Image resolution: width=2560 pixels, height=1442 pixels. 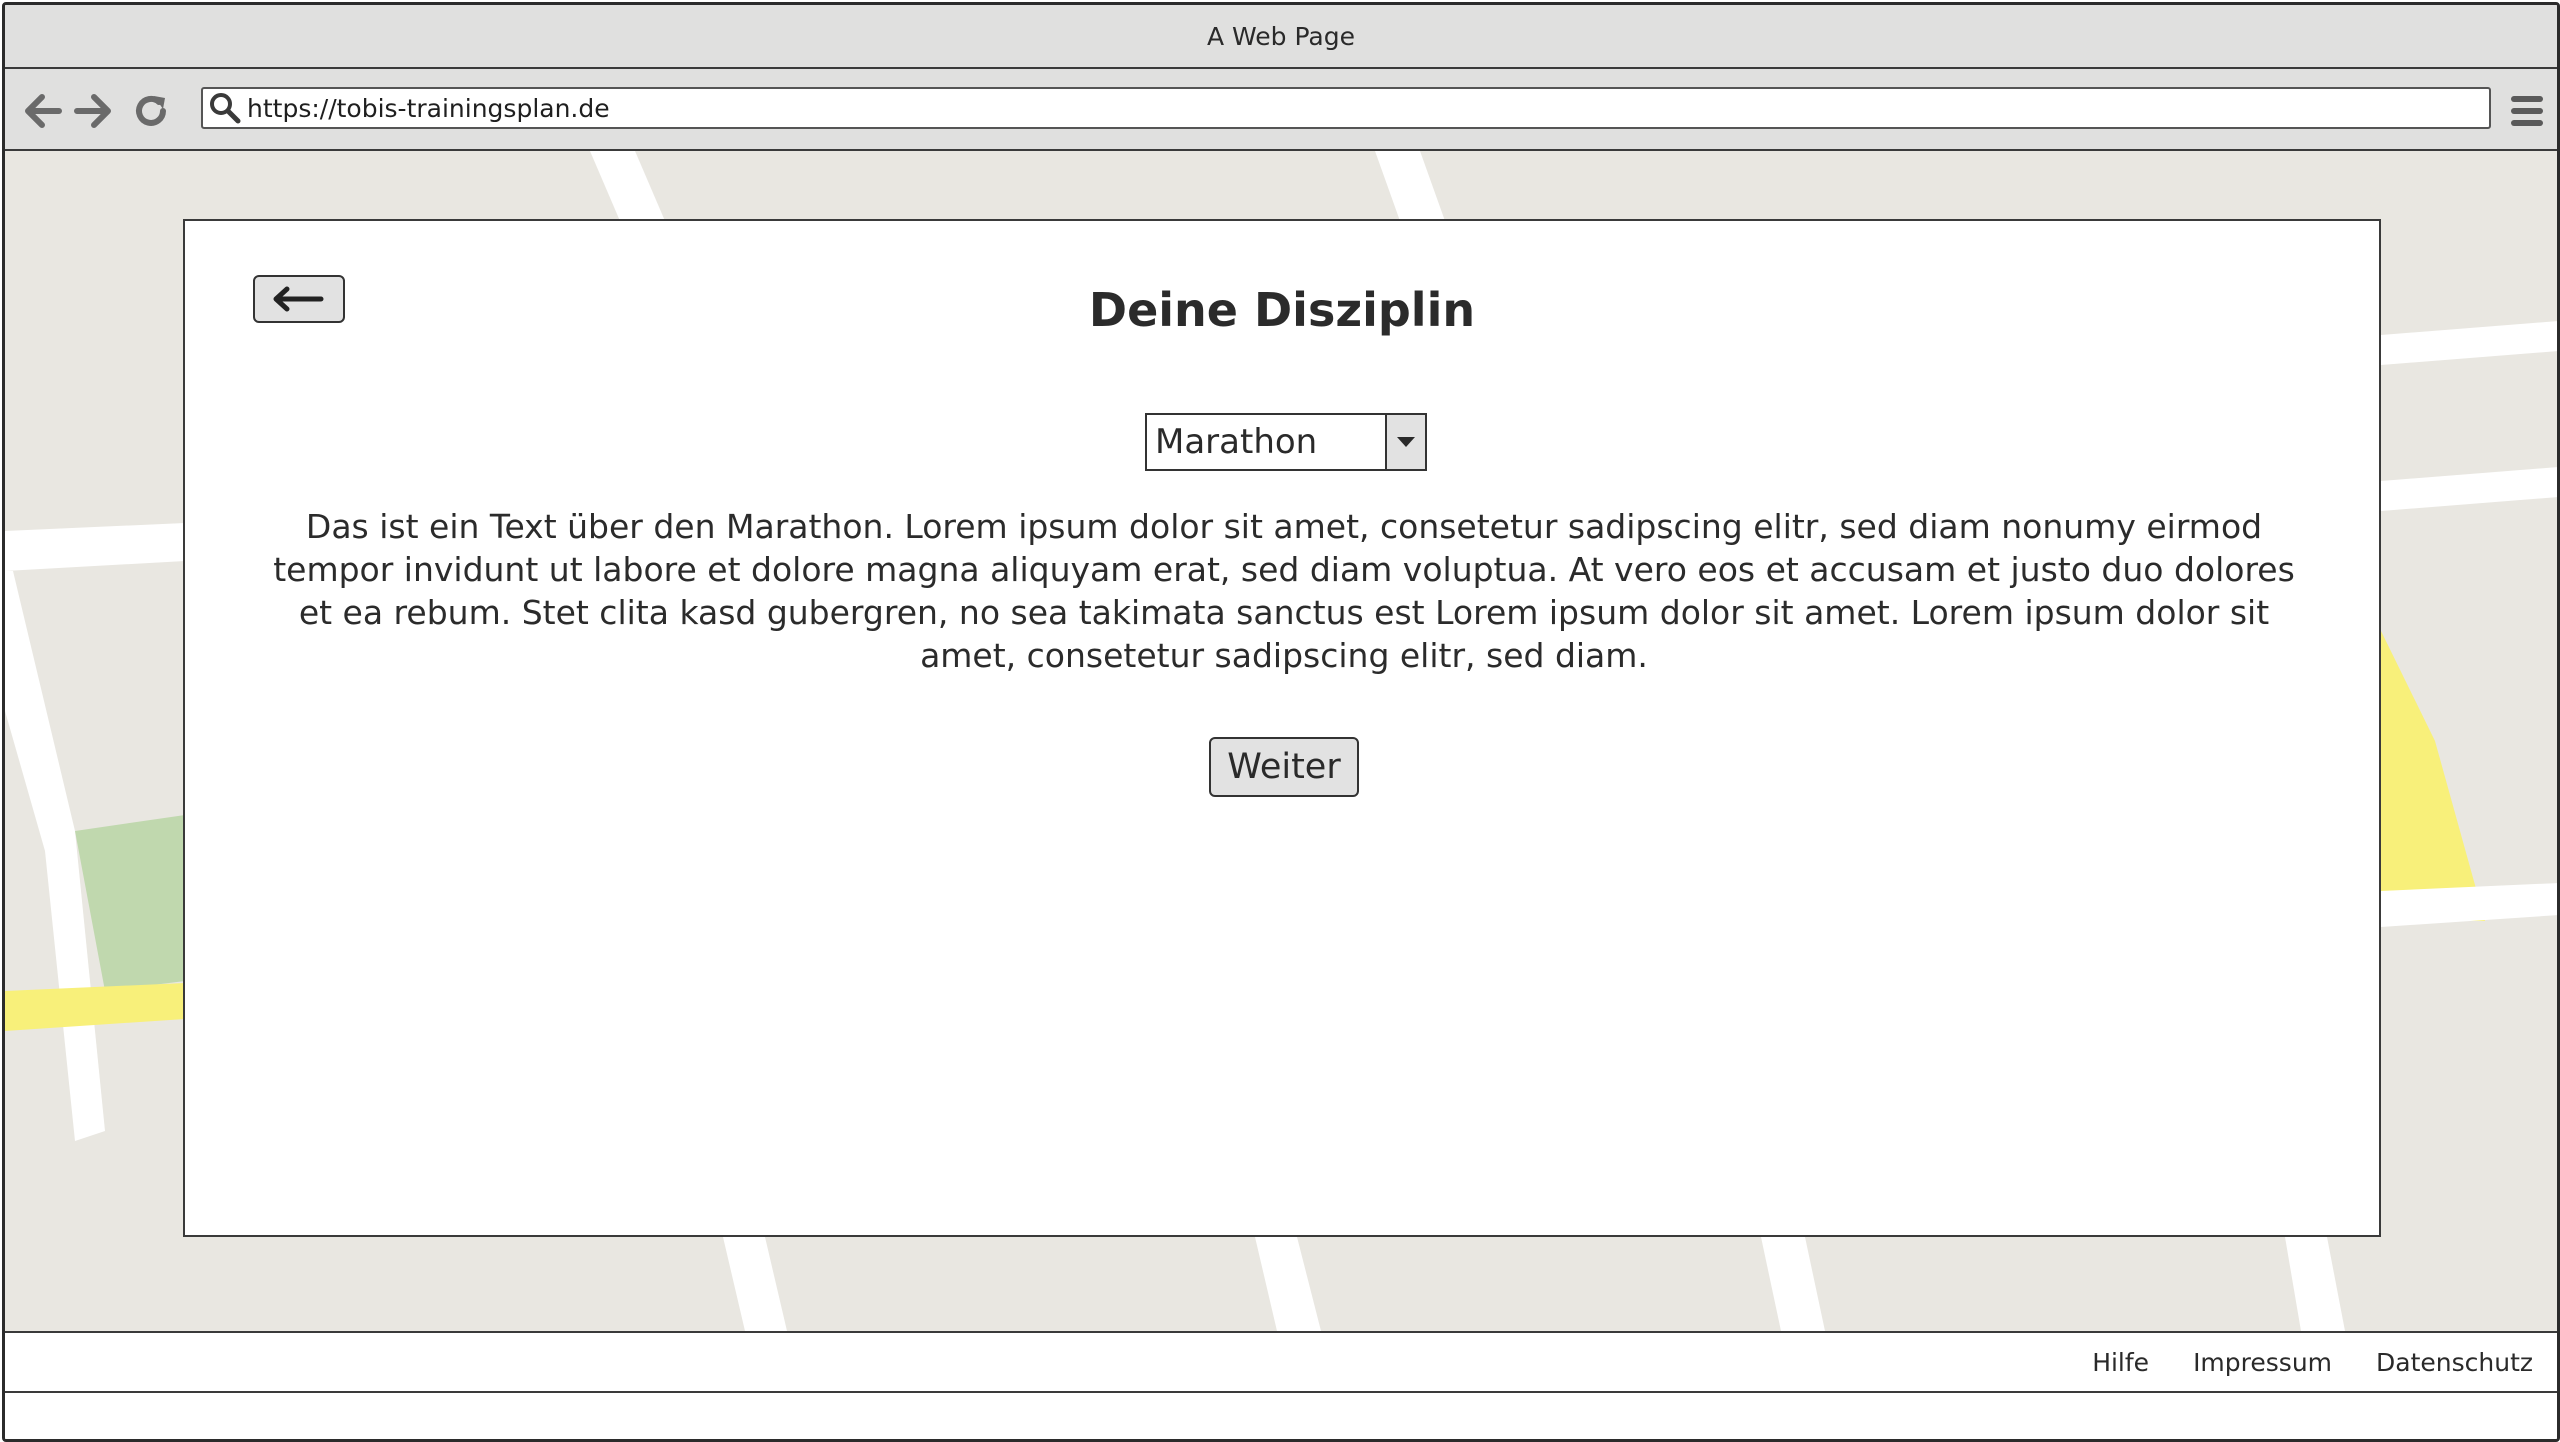 What do you see at coordinates (2262, 1362) in the screenshot?
I see `footer-link-imprint: Impressum` at bounding box center [2262, 1362].